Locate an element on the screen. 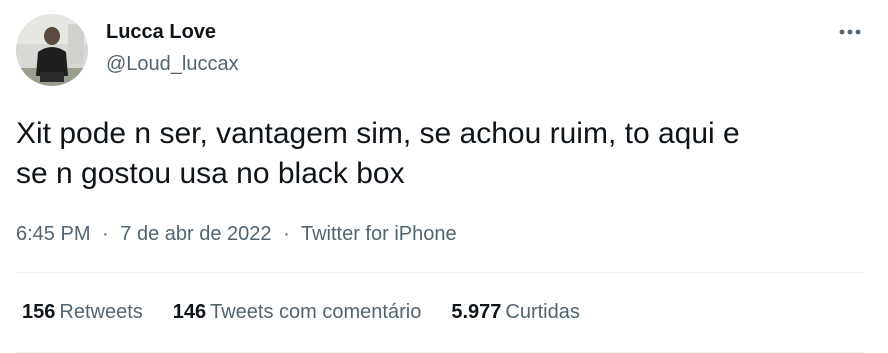 This screenshot has width=888, height=353. quote-tweets-stat: 146 Tweets com comentário is located at coordinates (297, 312).